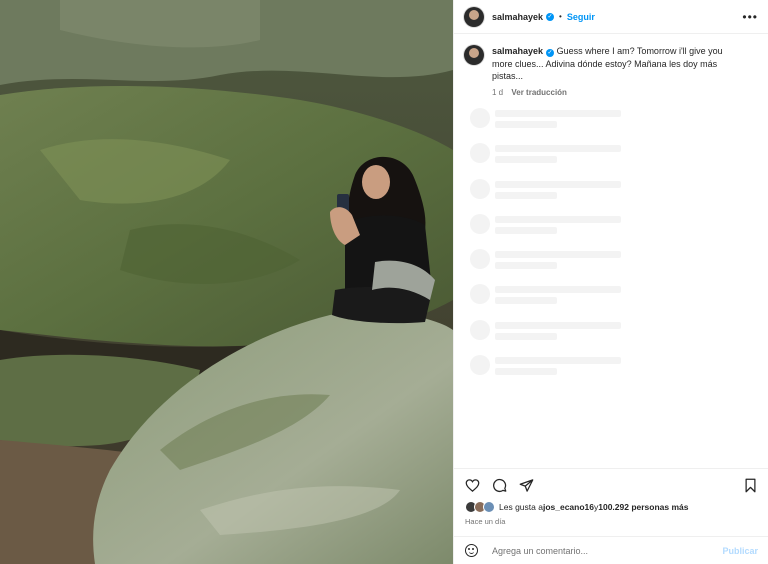 The width and height of the screenshot is (768, 564). What do you see at coordinates (606, 550) in the screenshot?
I see `comment-input` at bounding box center [606, 550].